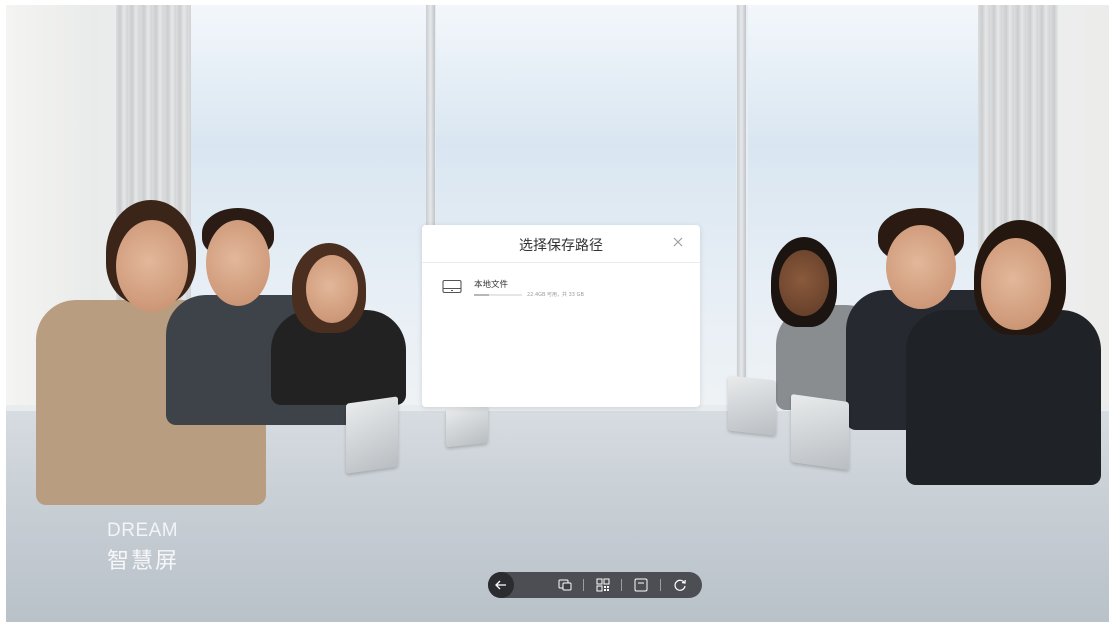 Image resolution: width=1115 pixels, height=625 pixels. Describe the element at coordinates (452, 287) in the screenshot. I see `drive-icon` at that location.